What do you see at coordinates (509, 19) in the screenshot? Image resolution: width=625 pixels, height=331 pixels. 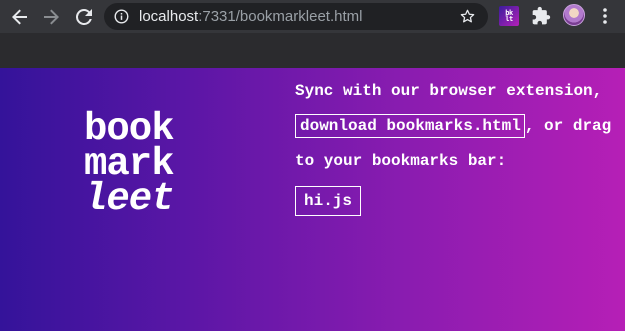 I see `extension-label-bottom: lt` at bounding box center [509, 19].